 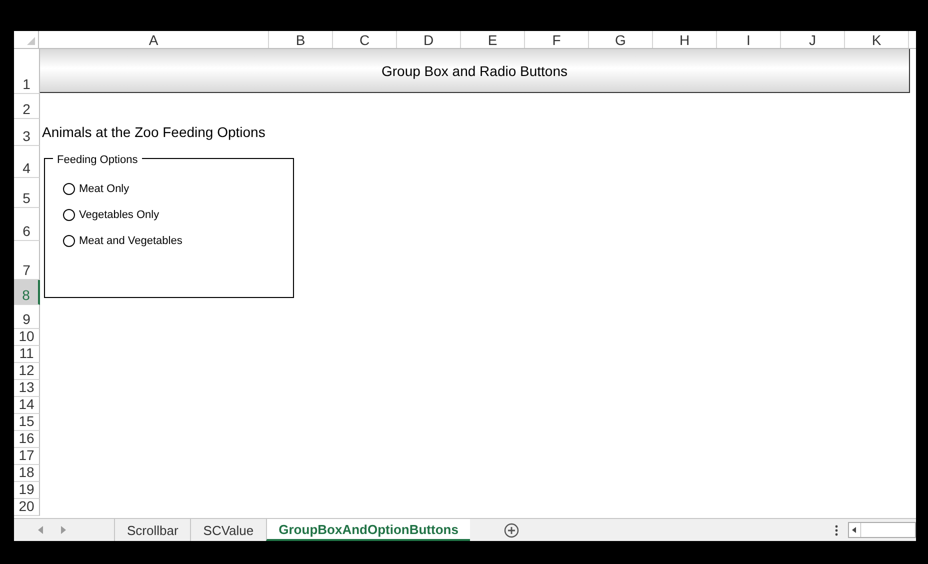 I want to click on row-header: 16, so click(x=27, y=439).